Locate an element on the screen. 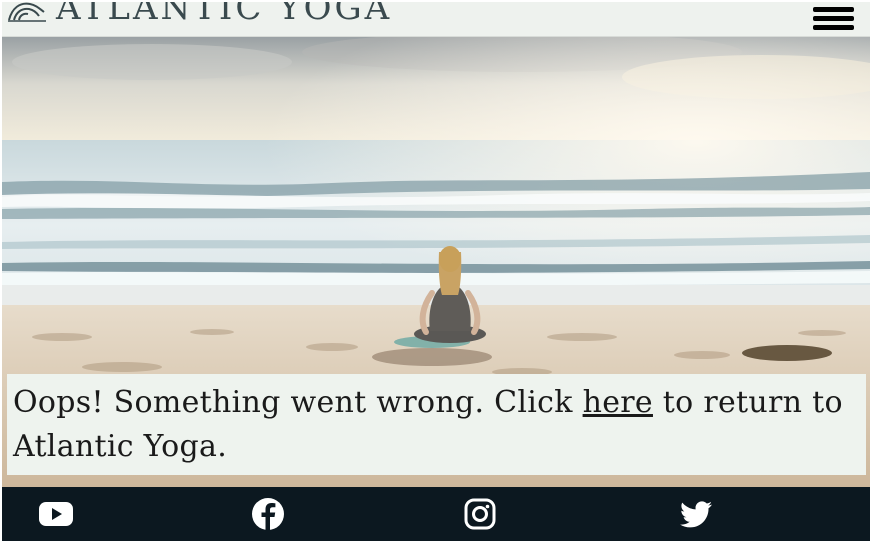 This screenshot has height=541, width=872. return-home-link: here is located at coordinates (618, 402).